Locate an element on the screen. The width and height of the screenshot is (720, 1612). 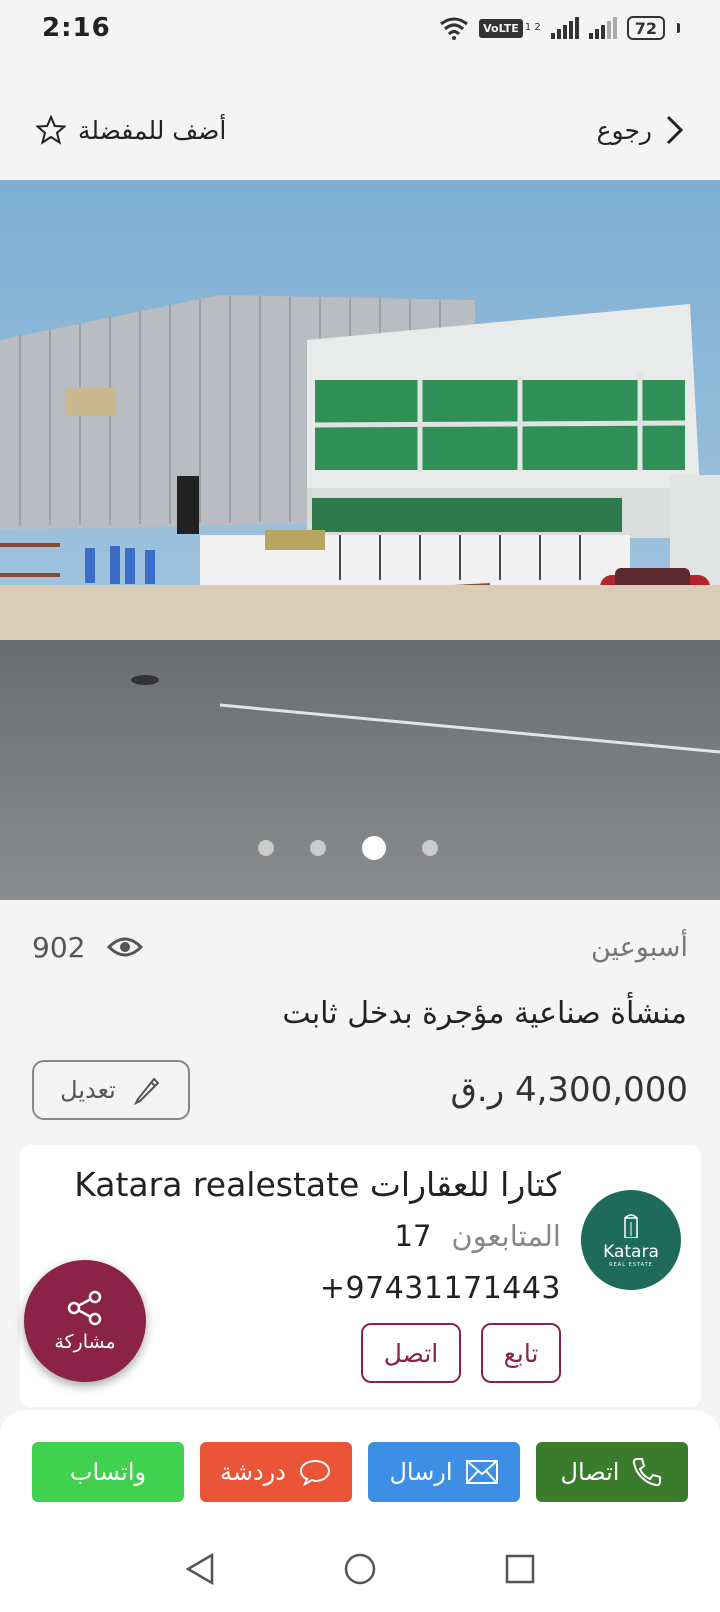
chat-bubble-icon is located at coordinates (314, 1472).